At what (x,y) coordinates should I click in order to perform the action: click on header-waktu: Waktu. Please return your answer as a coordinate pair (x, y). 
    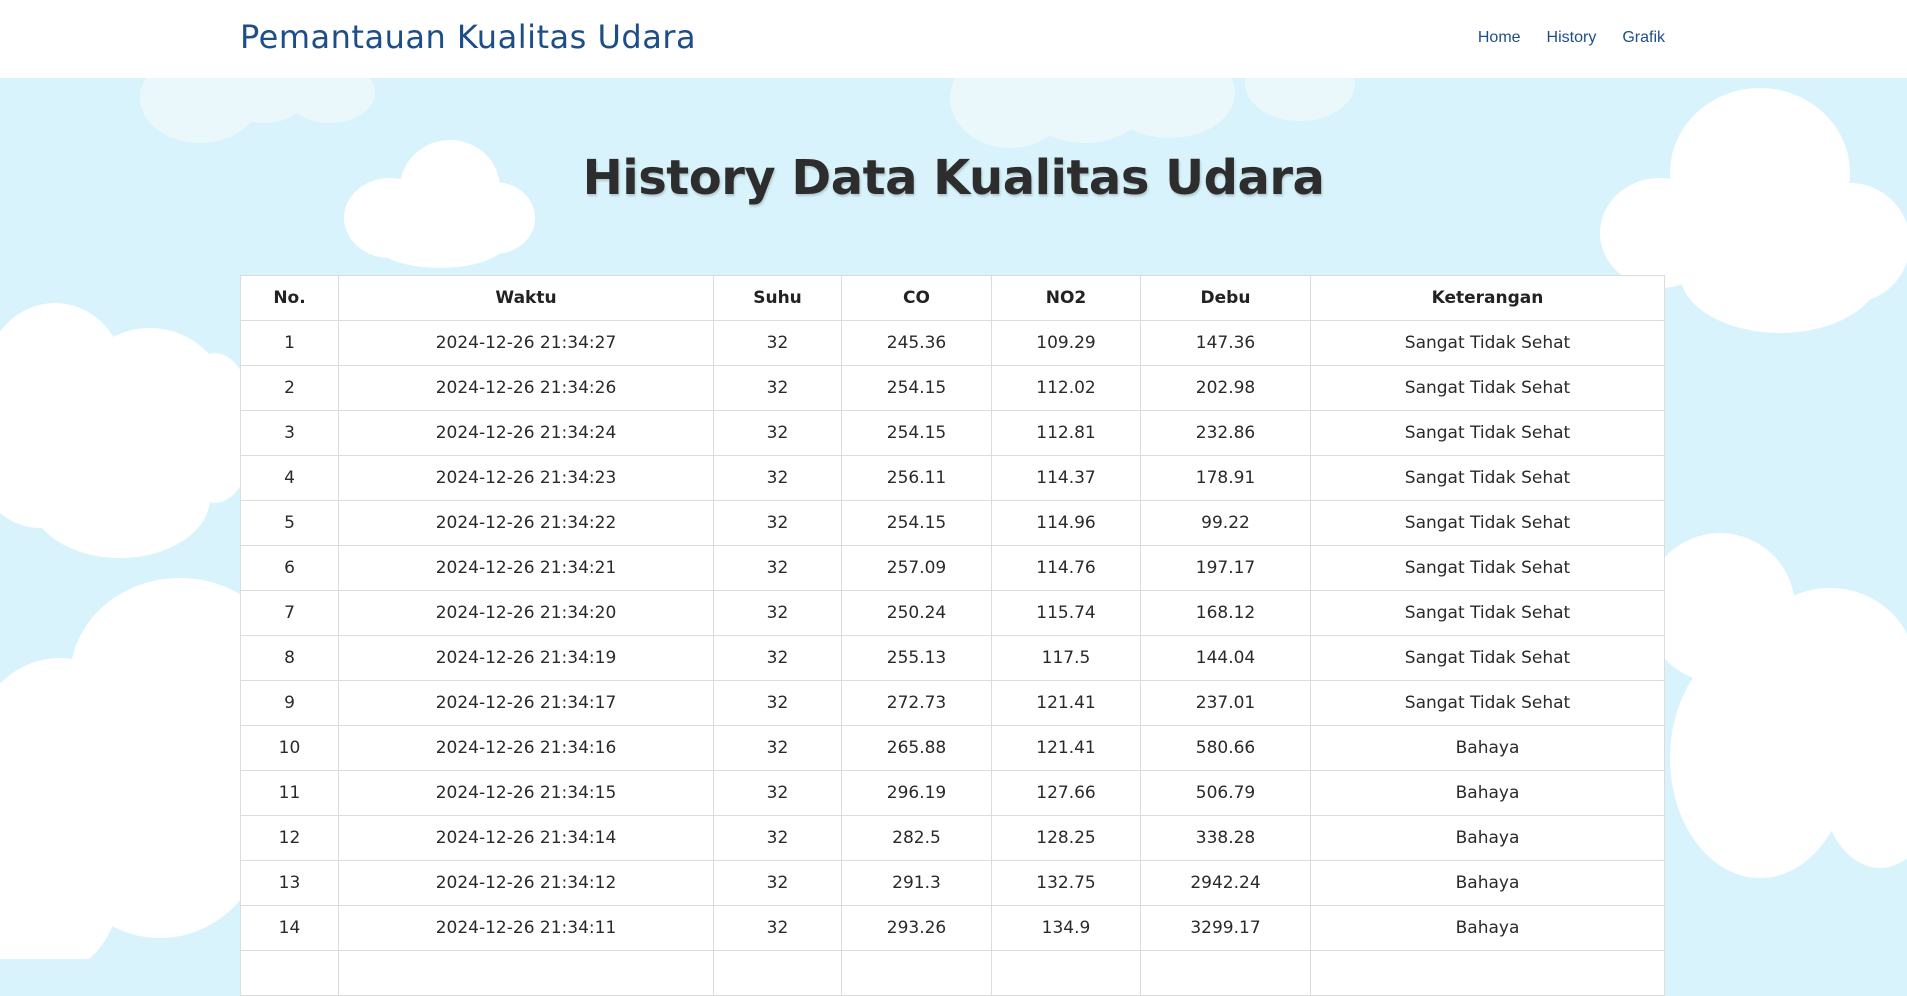
    Looking at the image, I should click on (526, 298).